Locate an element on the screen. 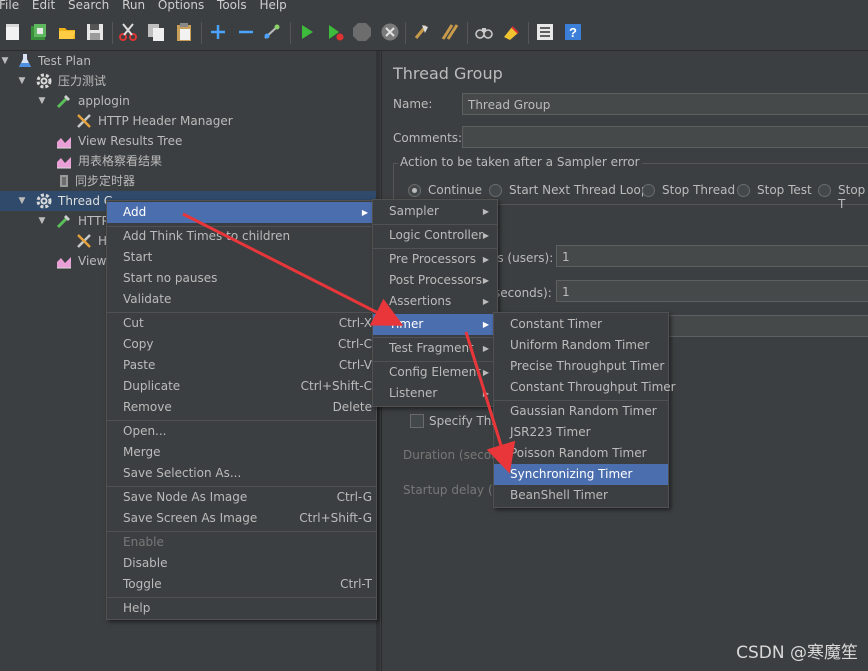  context-menu-start-no-pauses: Start no pauses is located at coordinates (241, 278).